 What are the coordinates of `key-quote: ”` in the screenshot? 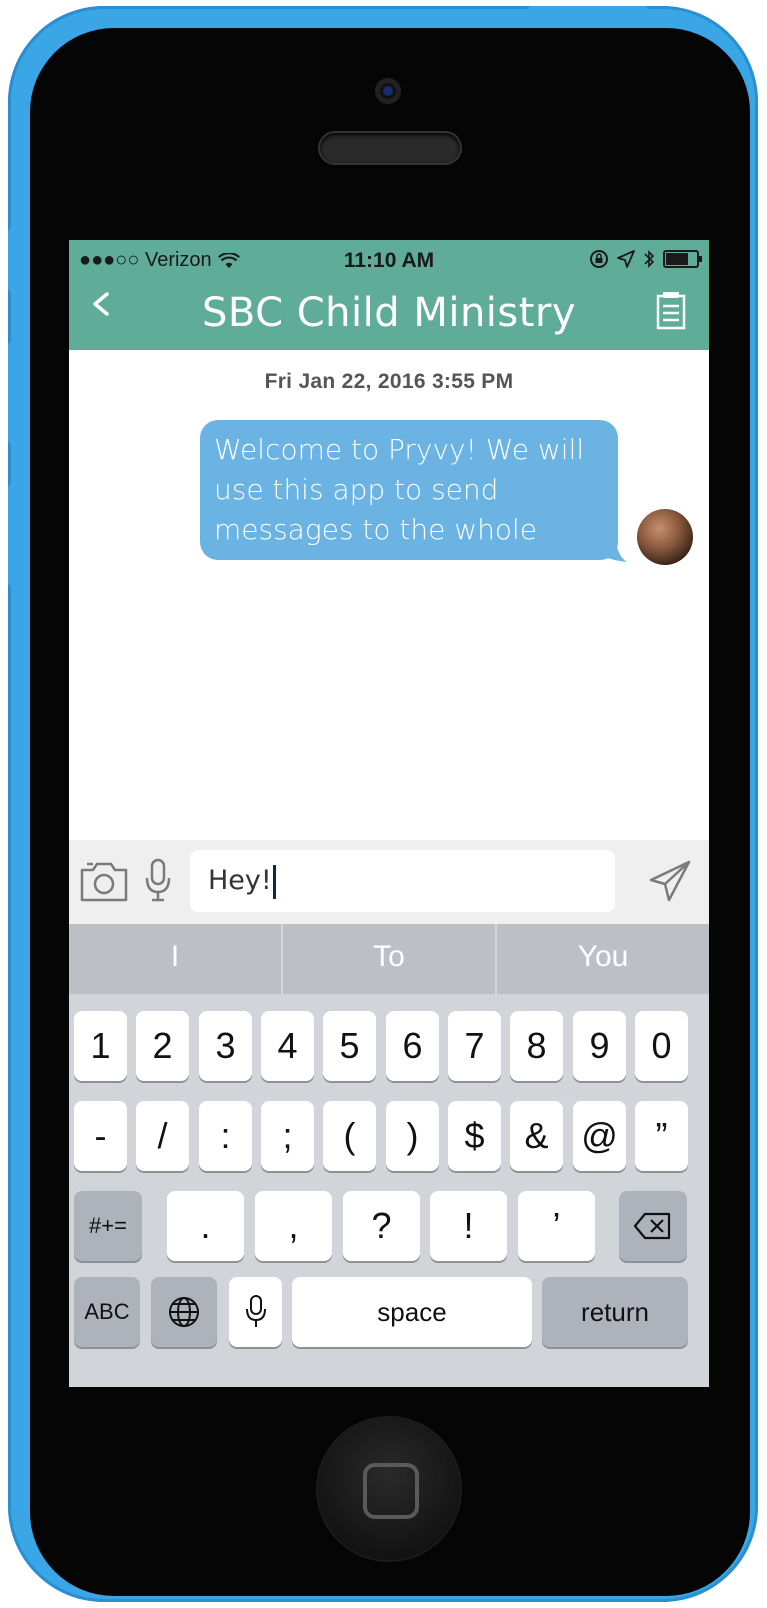 It's located at (661, 1136).